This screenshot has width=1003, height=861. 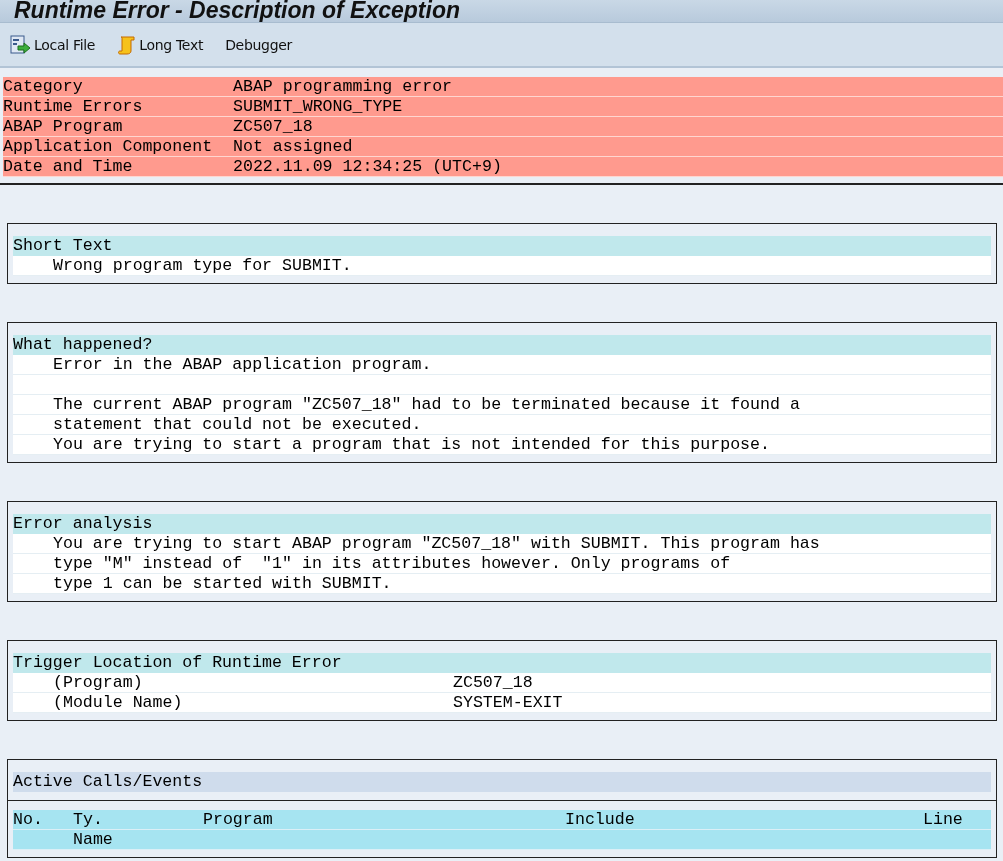 I want to click on text-line: You are trying to start a program that is not intended for this purpose., so click(x=411, y=444).